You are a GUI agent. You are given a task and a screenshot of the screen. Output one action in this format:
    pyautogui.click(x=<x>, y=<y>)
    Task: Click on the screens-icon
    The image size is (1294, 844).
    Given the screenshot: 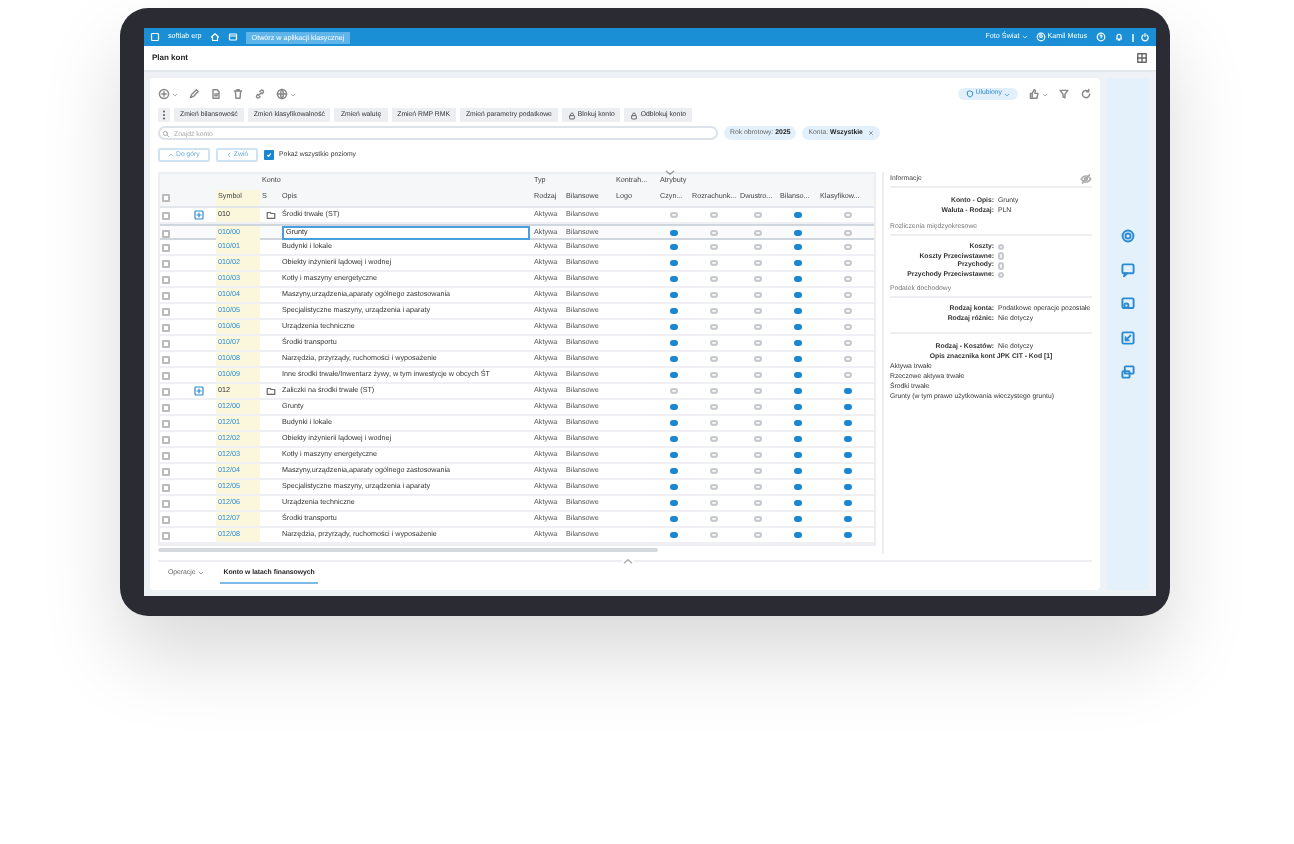 What is the action you would take?
    pyautogui.click(x=1128, y=372)
    